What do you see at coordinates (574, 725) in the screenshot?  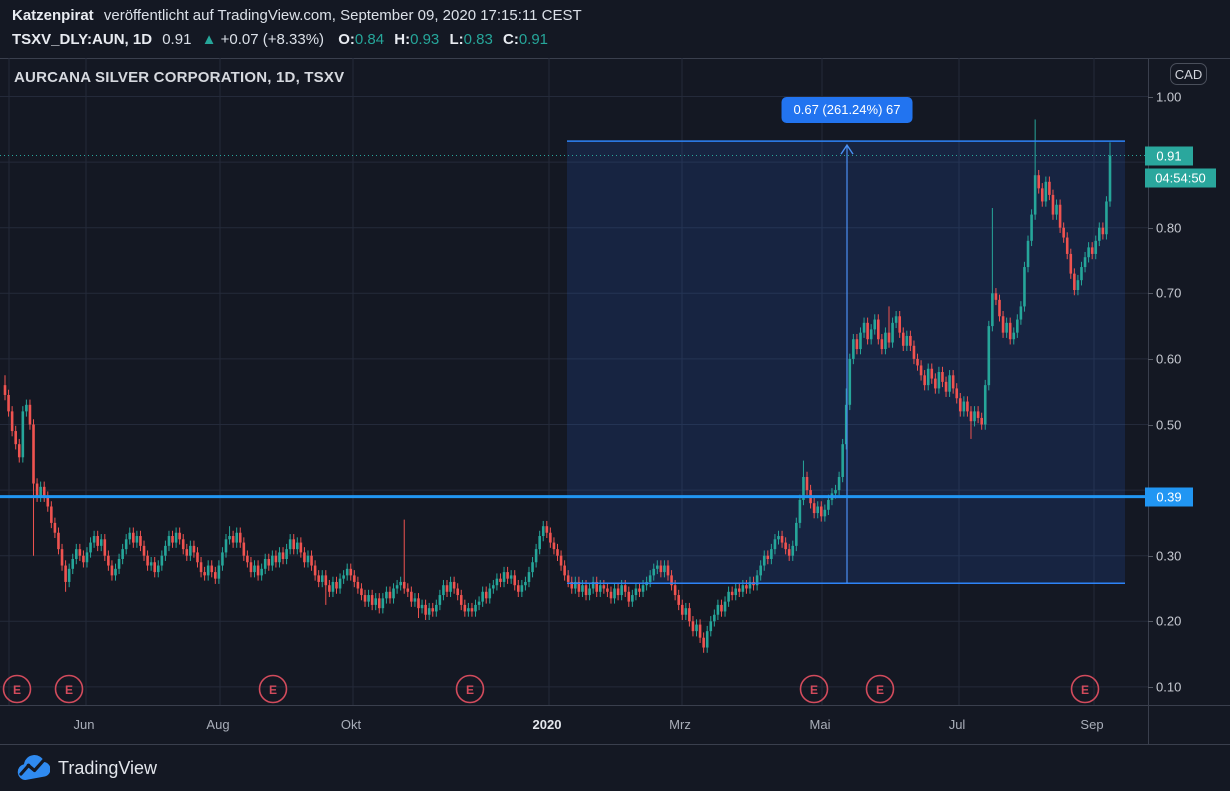 I see `time-axis: Jun Aug Okt 2020 Mrz Mai Jul Sep` at bounding box center [574, 725].